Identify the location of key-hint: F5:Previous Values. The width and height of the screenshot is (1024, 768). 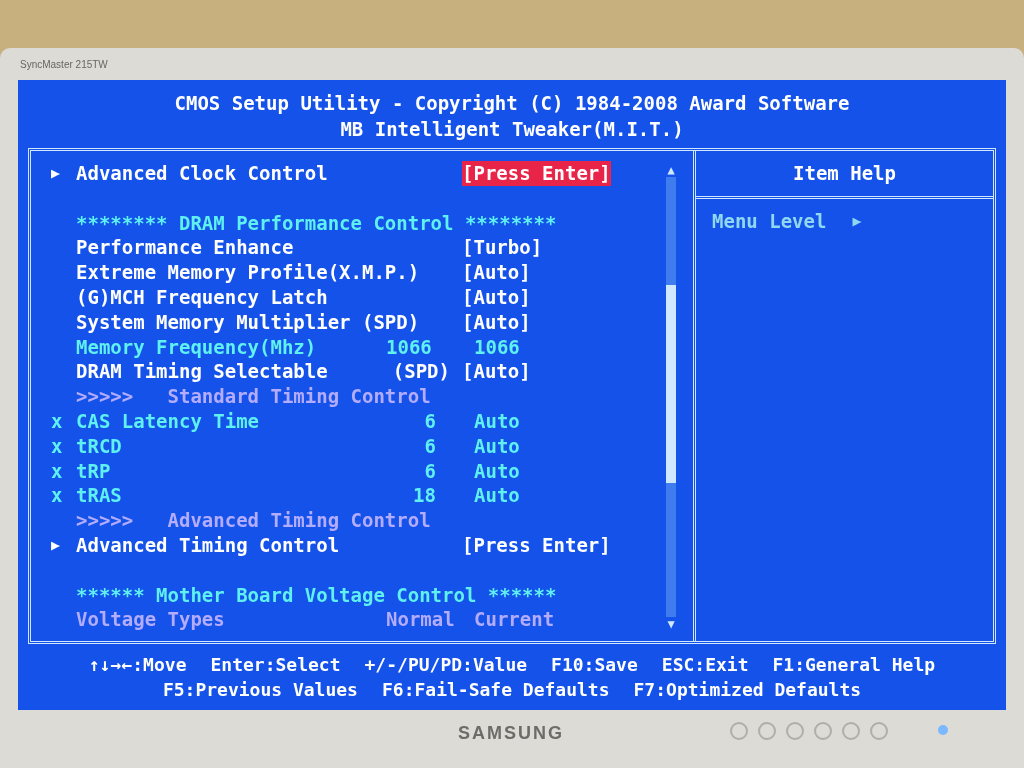
(260, 690).